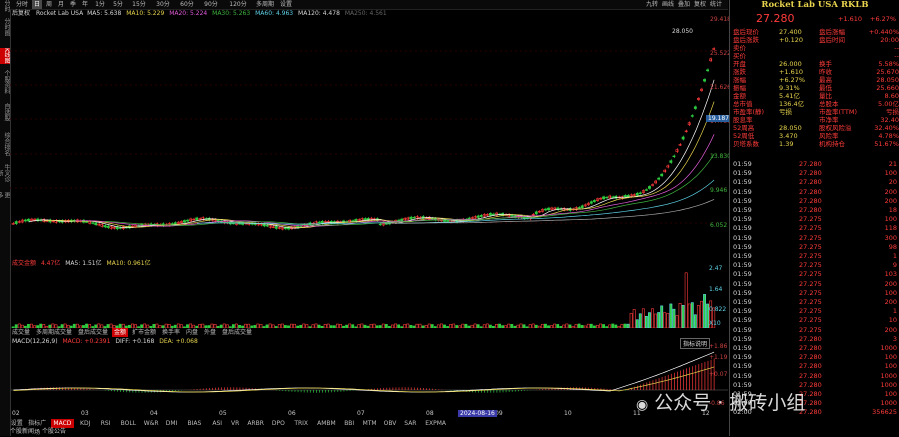  I want to click on macd-tick-2: +0.07, so click(718, 374).